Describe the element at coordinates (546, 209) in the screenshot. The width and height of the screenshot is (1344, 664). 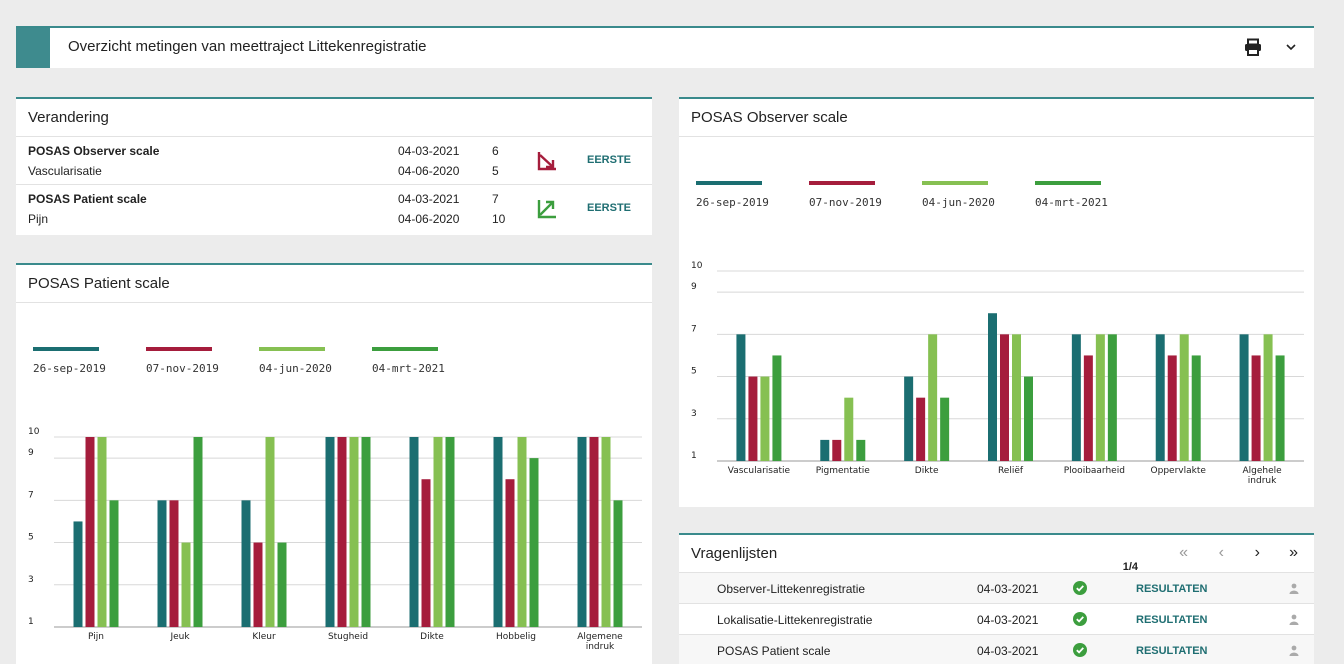
I see `trend-up-icon` at that location.